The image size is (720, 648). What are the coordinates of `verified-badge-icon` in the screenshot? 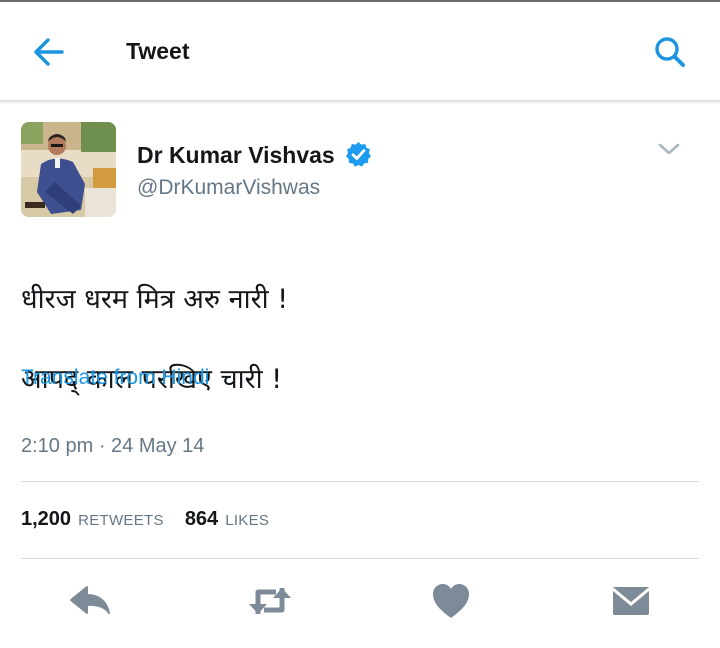 It's located at (358, 154).